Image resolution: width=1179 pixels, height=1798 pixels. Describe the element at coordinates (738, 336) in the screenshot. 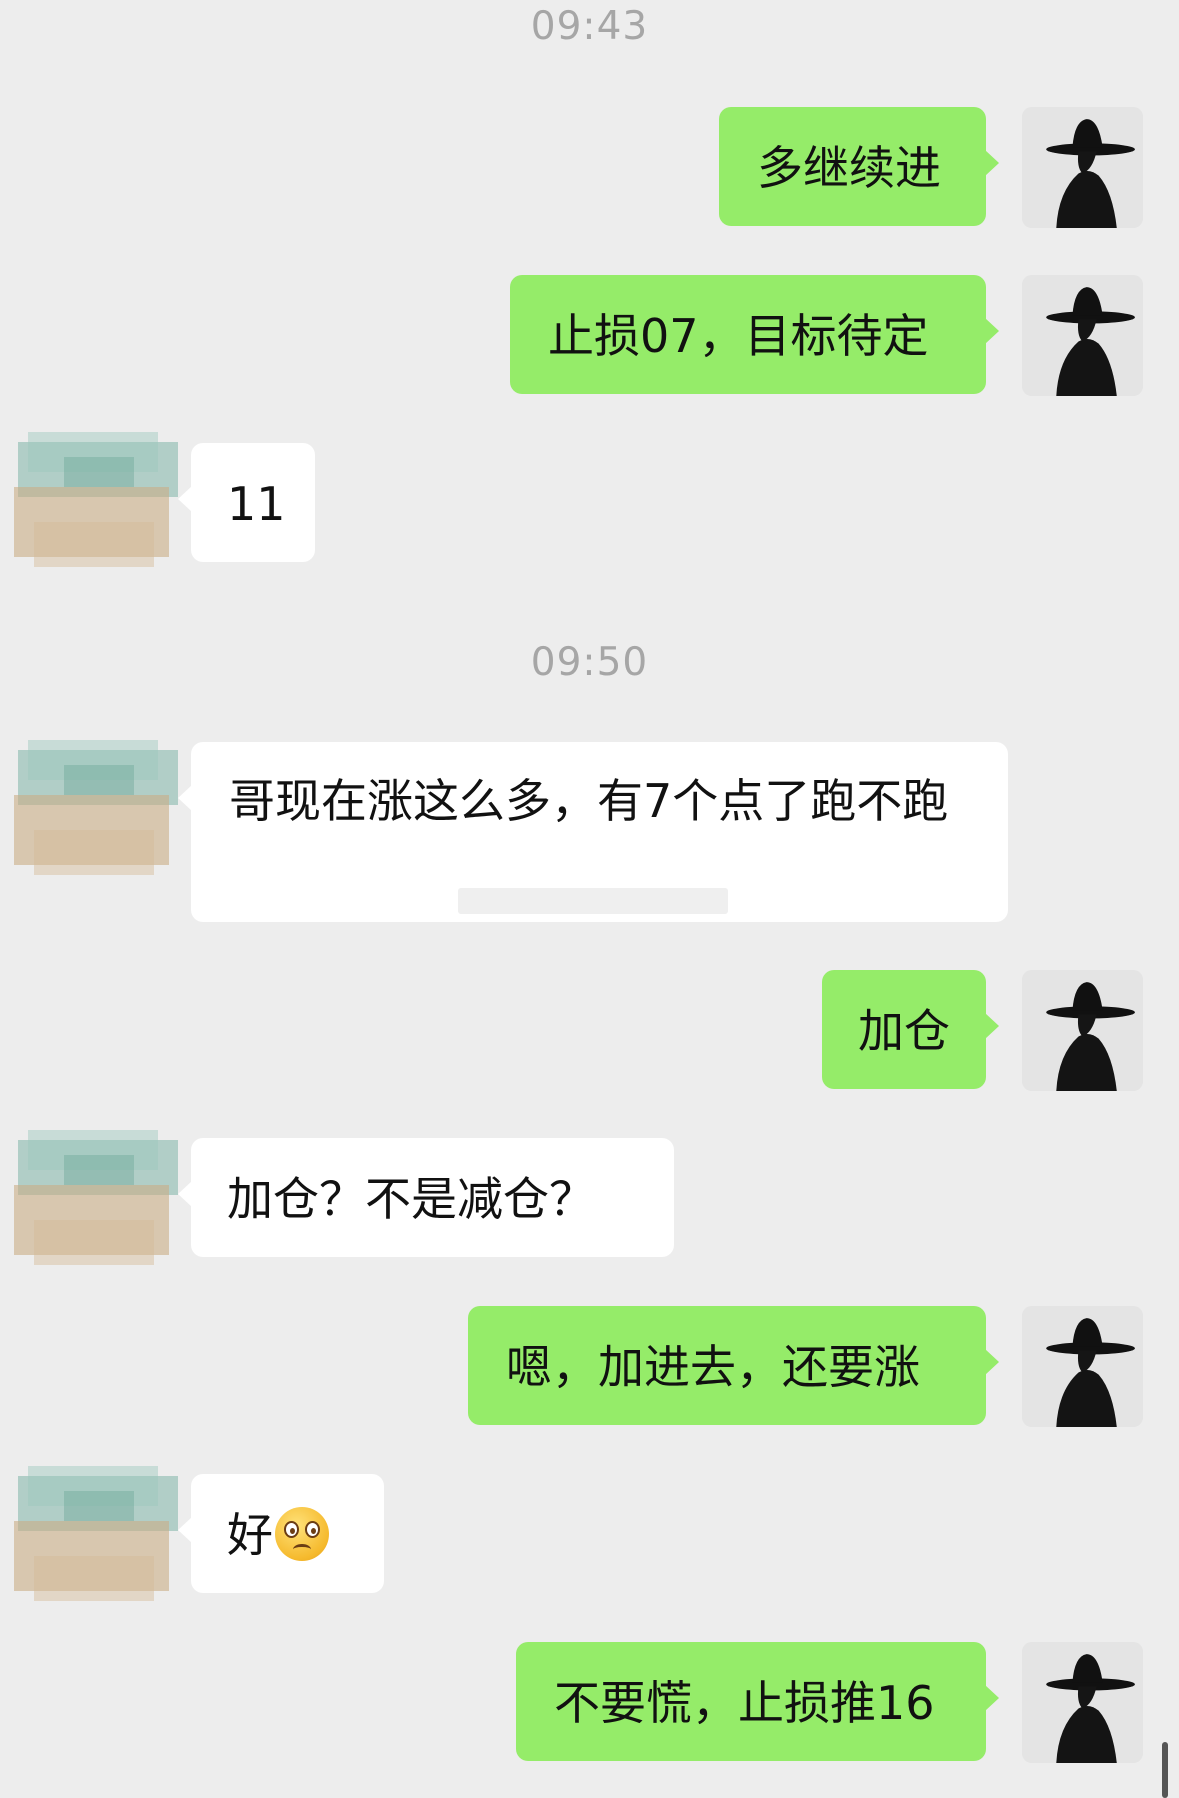

I see `message-text: 止损07，目标待定` at that location.